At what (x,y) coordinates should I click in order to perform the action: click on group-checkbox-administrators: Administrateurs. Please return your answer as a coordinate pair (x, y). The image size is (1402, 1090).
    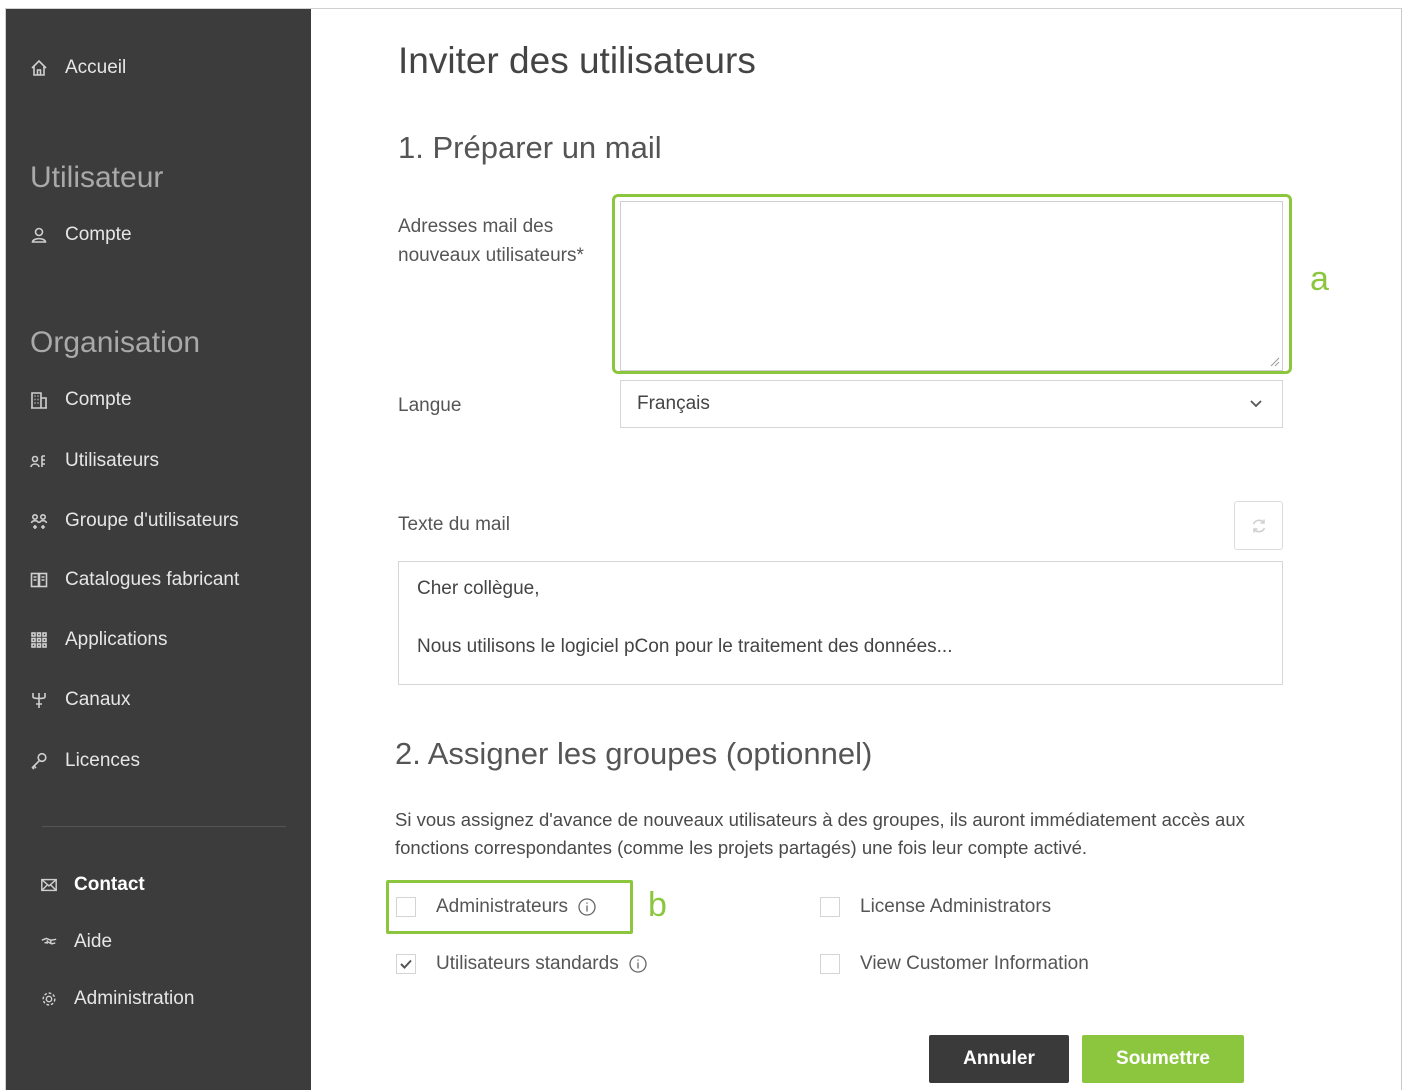
    Looking at the image, I should click on (496, 907).